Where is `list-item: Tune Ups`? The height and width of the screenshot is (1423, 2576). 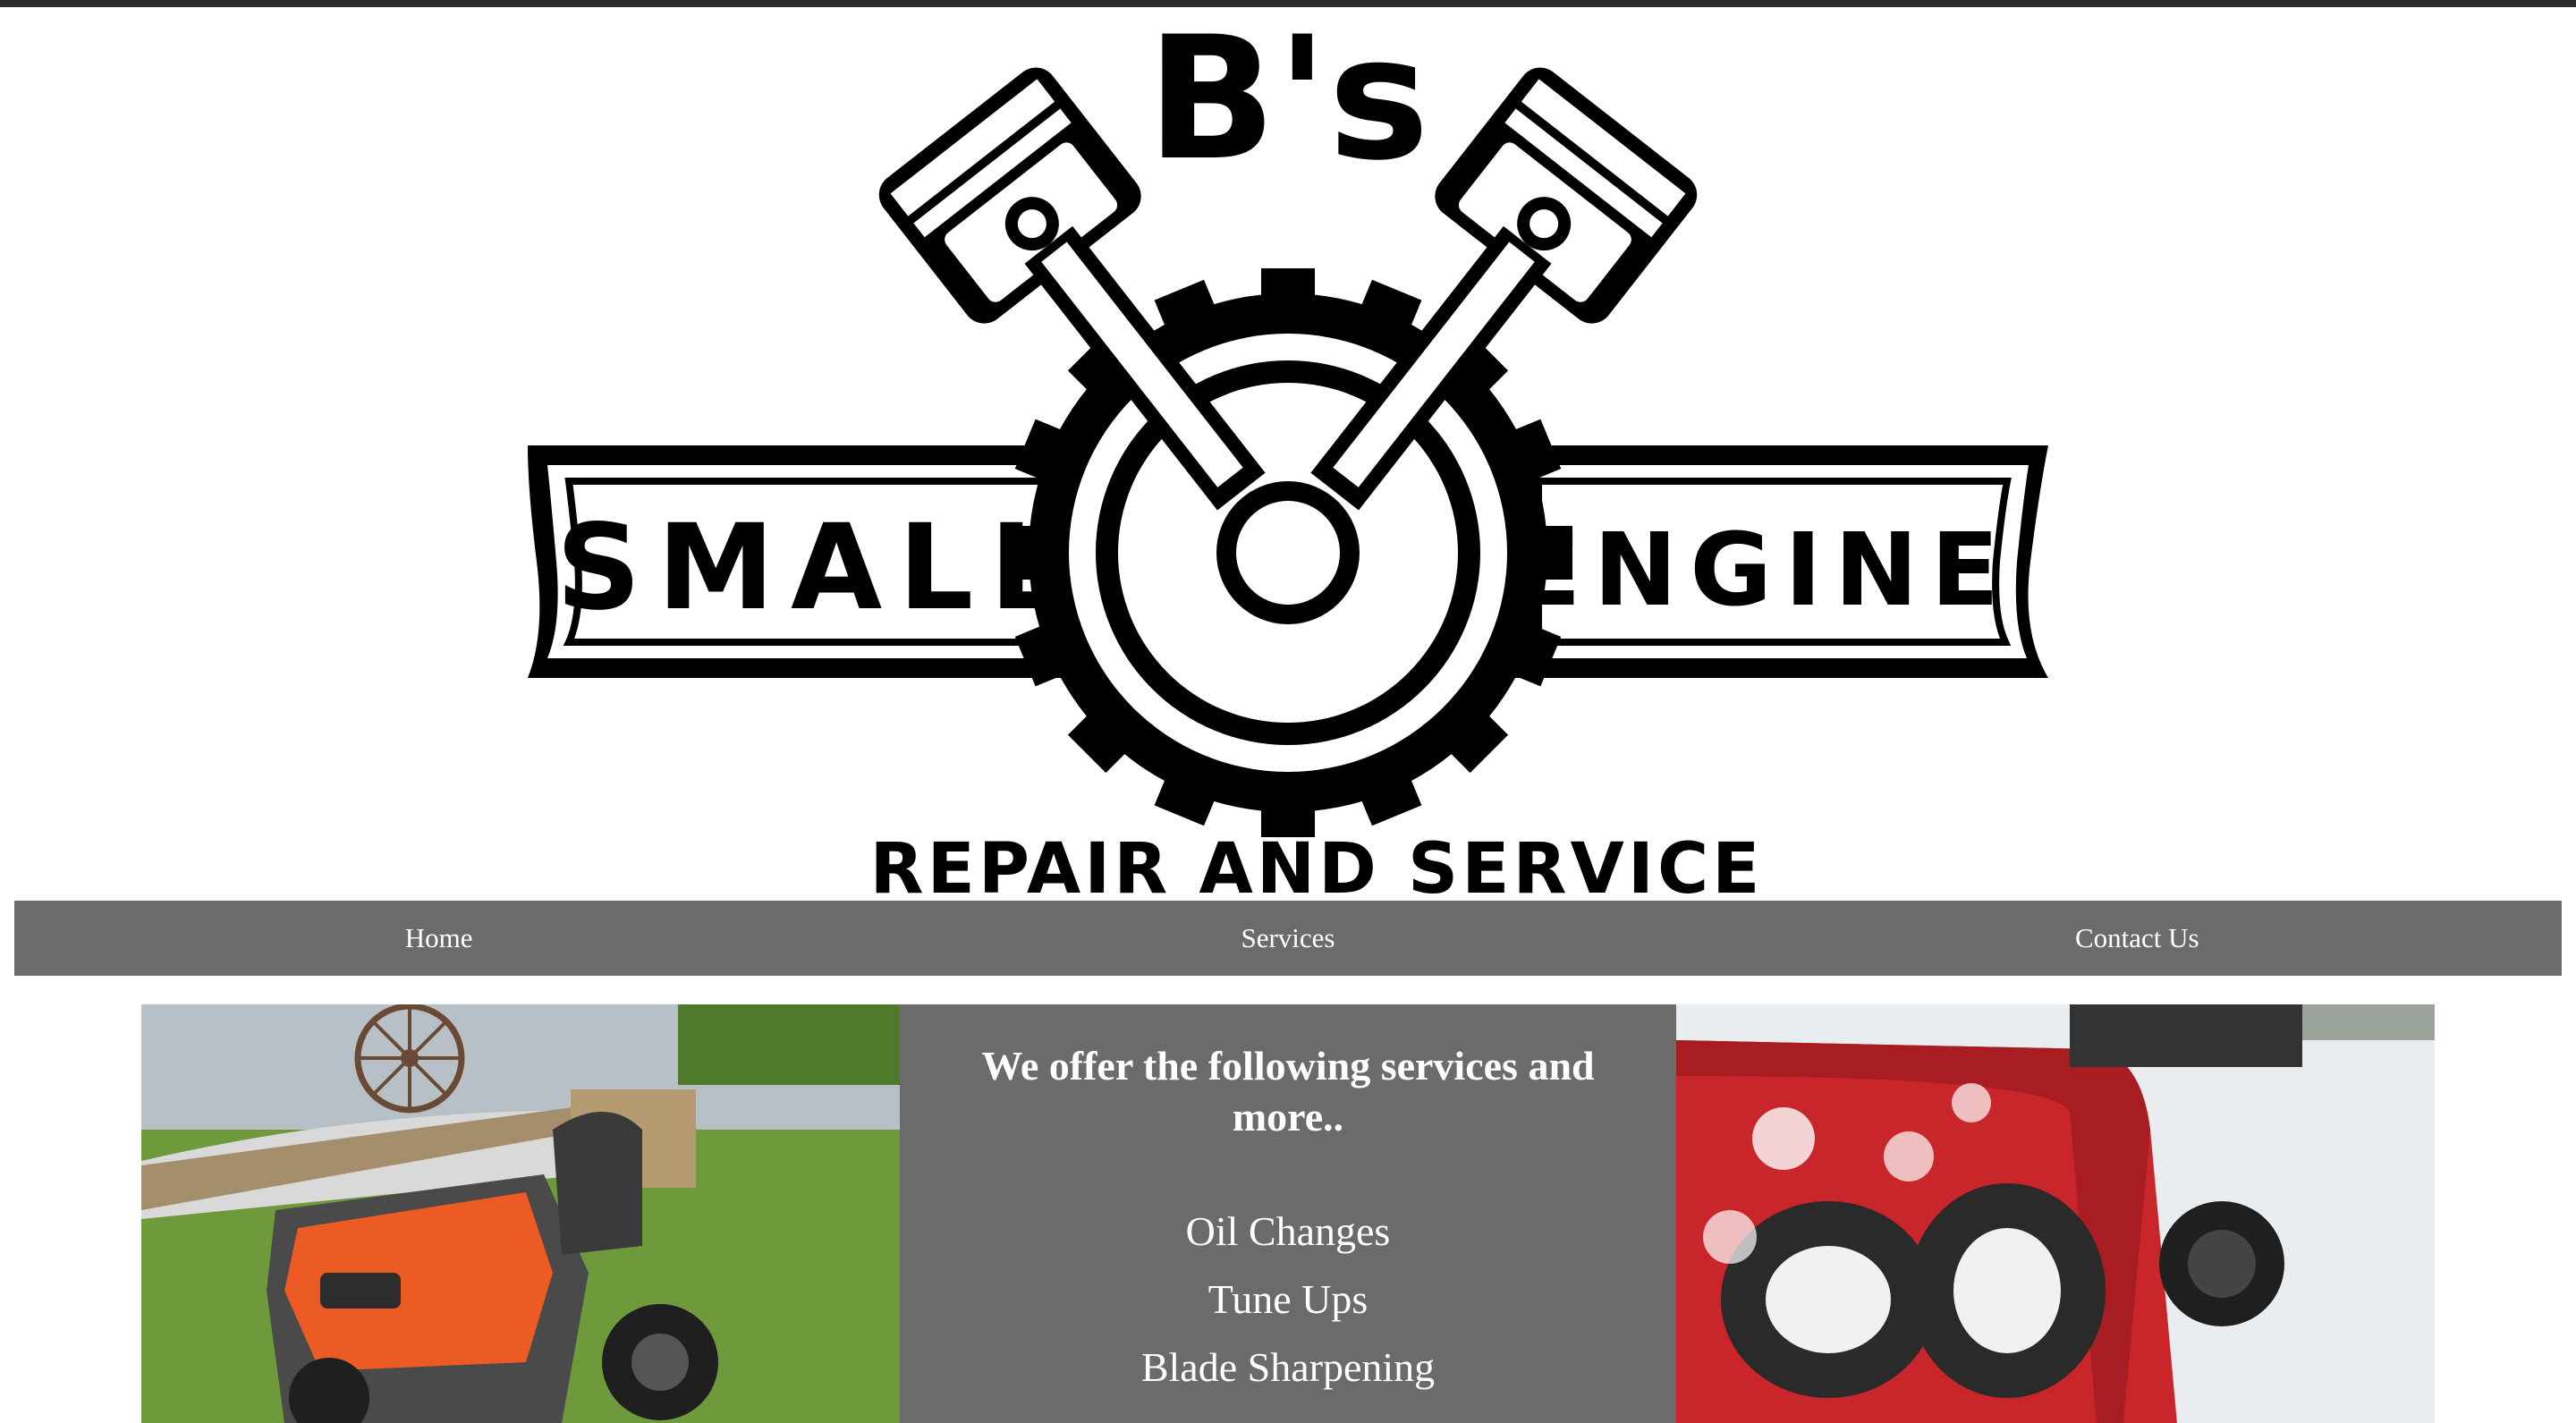
list-item: Tune Ups is located at coordinates (1288, 1299).